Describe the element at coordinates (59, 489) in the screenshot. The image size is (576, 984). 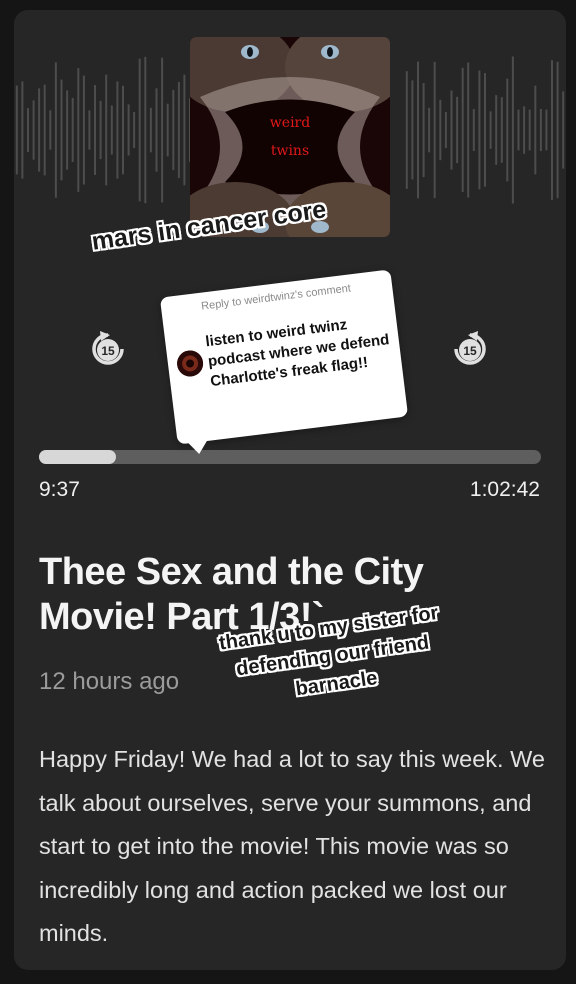
I see `elapsed-time: 9:37` at that location.